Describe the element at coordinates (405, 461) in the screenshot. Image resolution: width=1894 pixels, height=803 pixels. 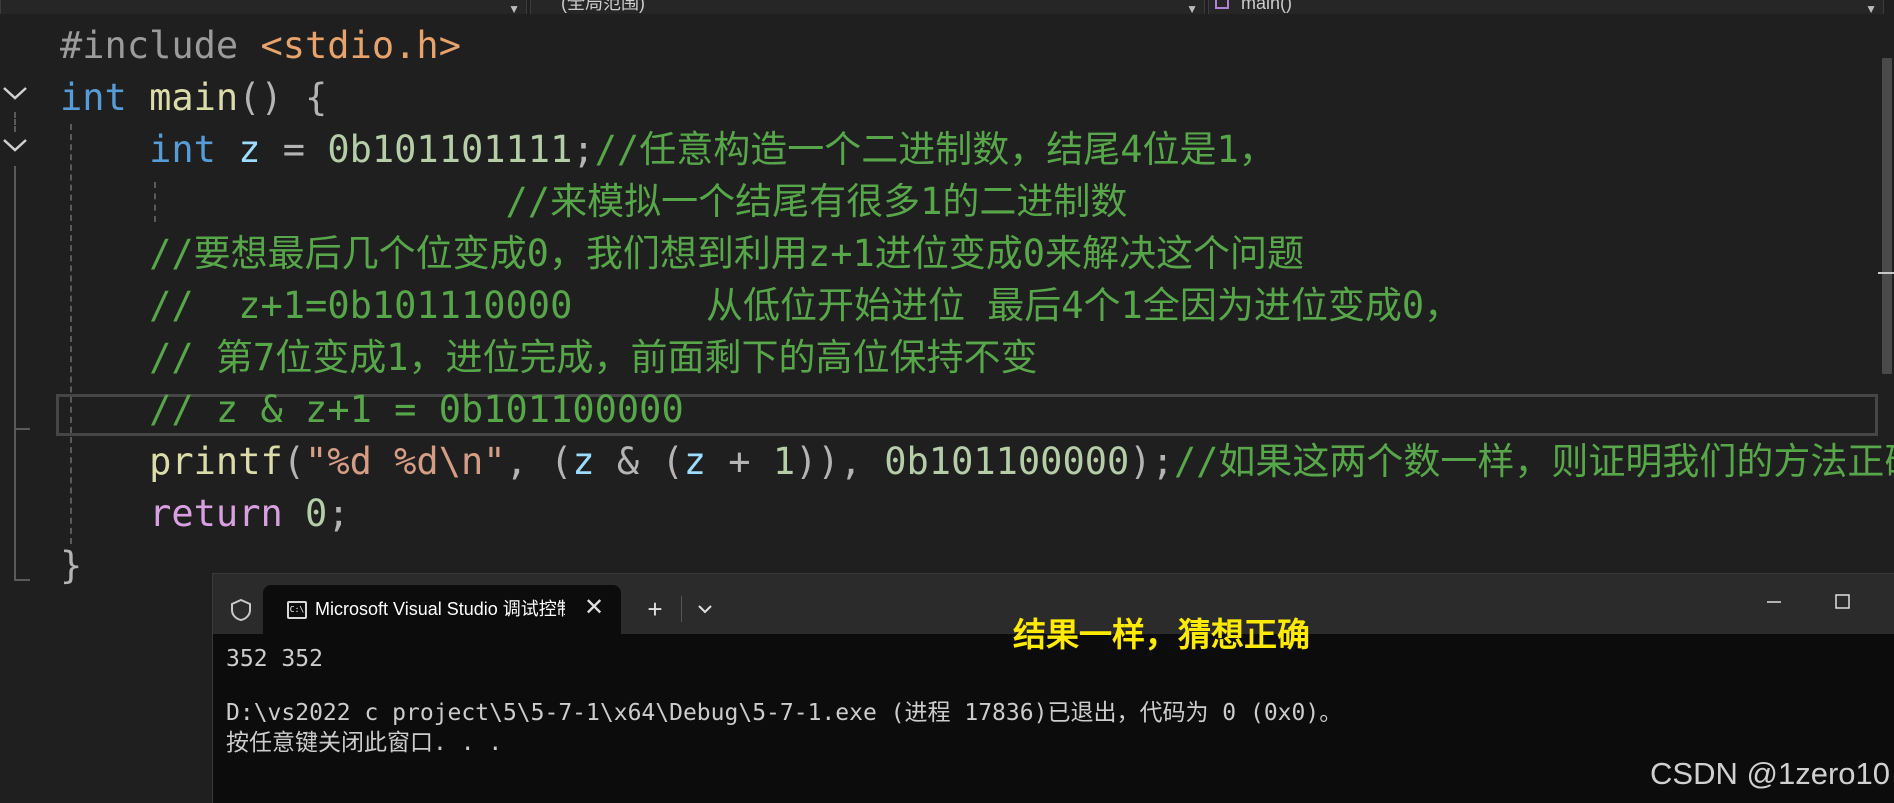
I see `string-literal: "%d %d\n"` at that location.